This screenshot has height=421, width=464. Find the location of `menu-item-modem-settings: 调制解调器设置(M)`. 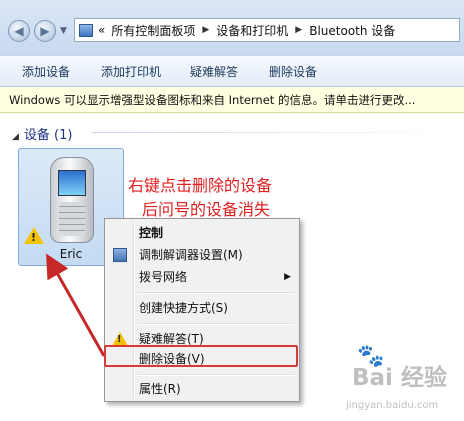

menu-item-modem-settings: 调制解调器设置(M) is located at coordinates (202, 255).